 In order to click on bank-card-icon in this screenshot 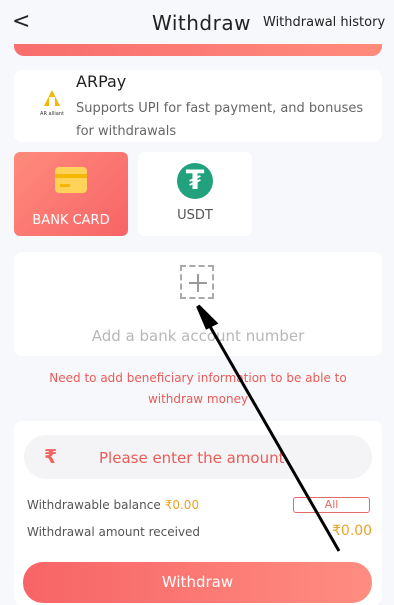, I will do `click(71, 180)`.